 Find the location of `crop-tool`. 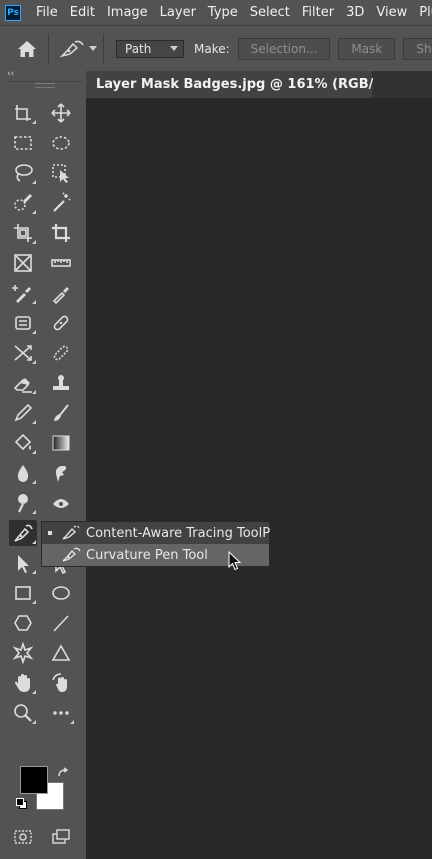

crop-tool is located at coordinates (61, 233).